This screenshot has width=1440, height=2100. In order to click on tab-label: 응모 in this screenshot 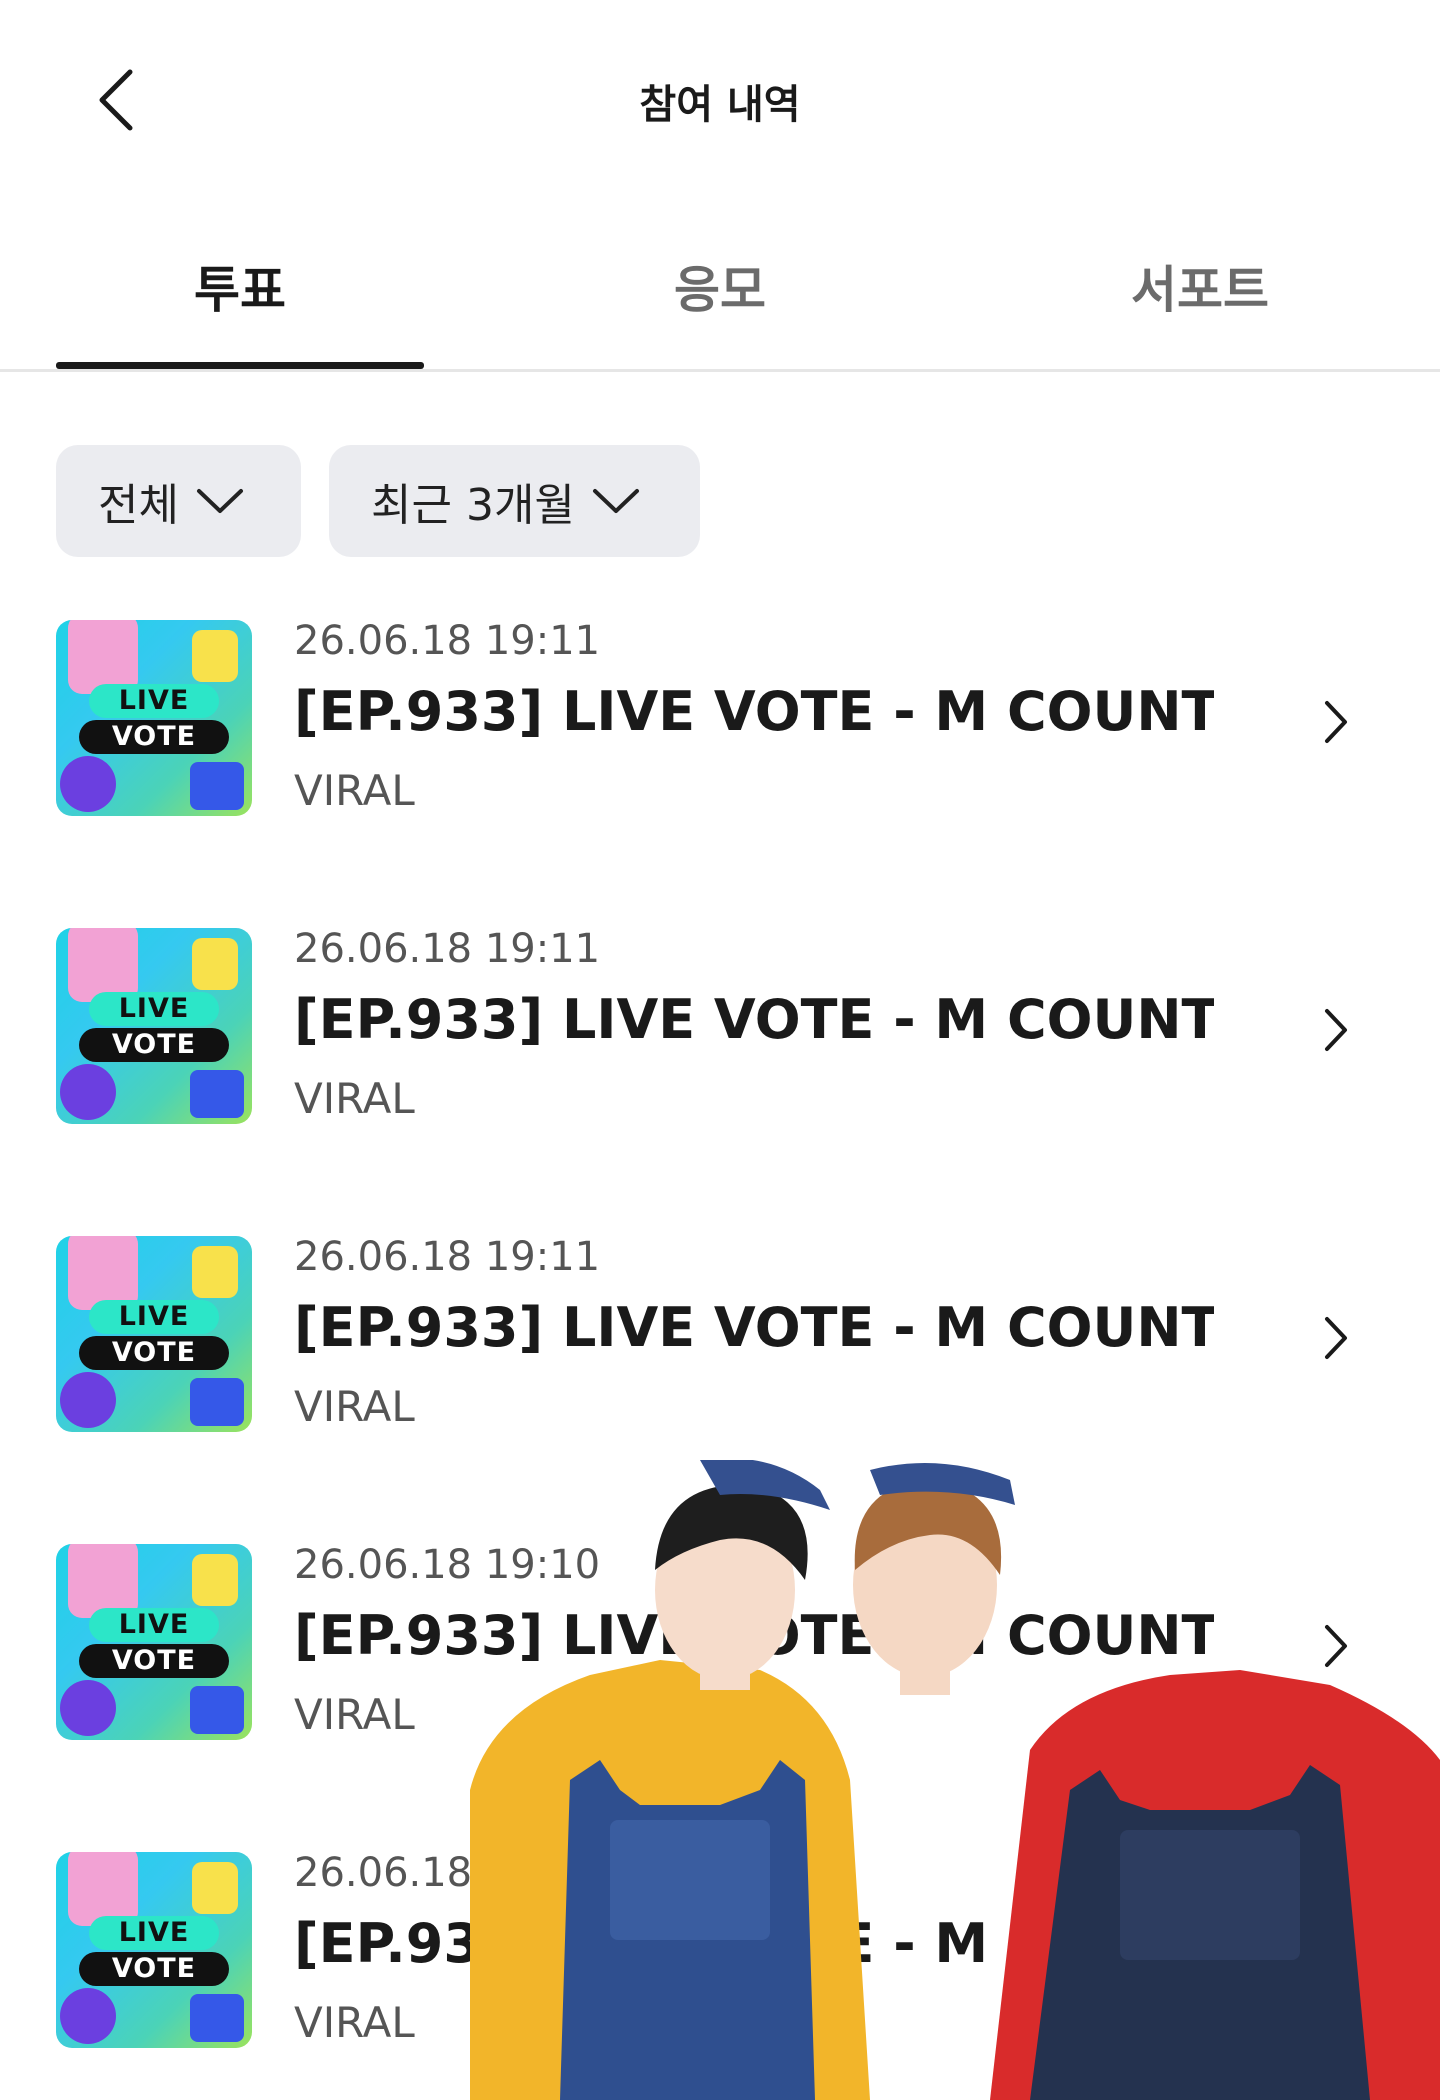, I will do `click(720, 290)`.